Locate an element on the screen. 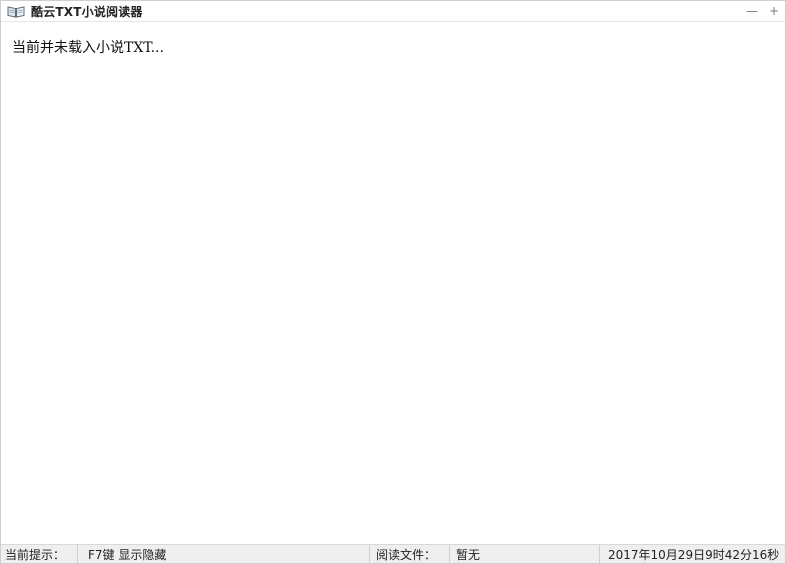 The height and width of the screenshot is (564, 786). hint-value: F7键 显示隐藏 is located at coordinates (223, 554).